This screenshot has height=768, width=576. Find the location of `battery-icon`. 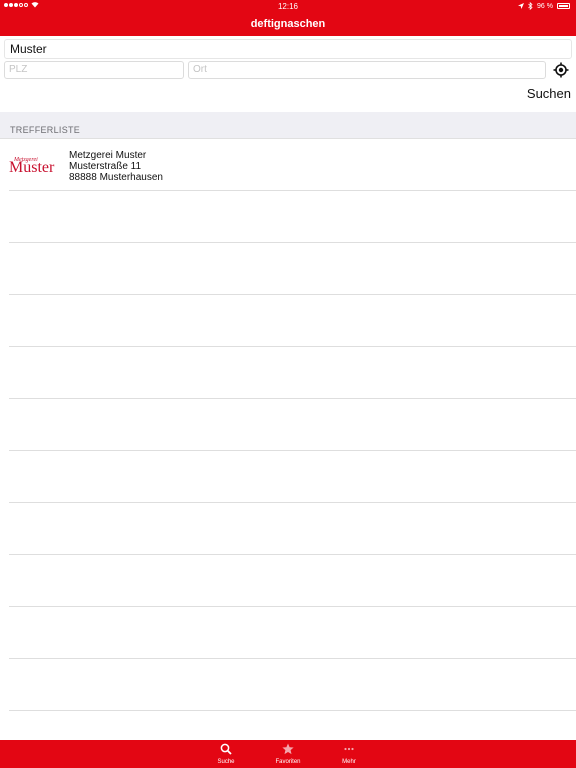

battery-icon is located at coordinates (563, 6).